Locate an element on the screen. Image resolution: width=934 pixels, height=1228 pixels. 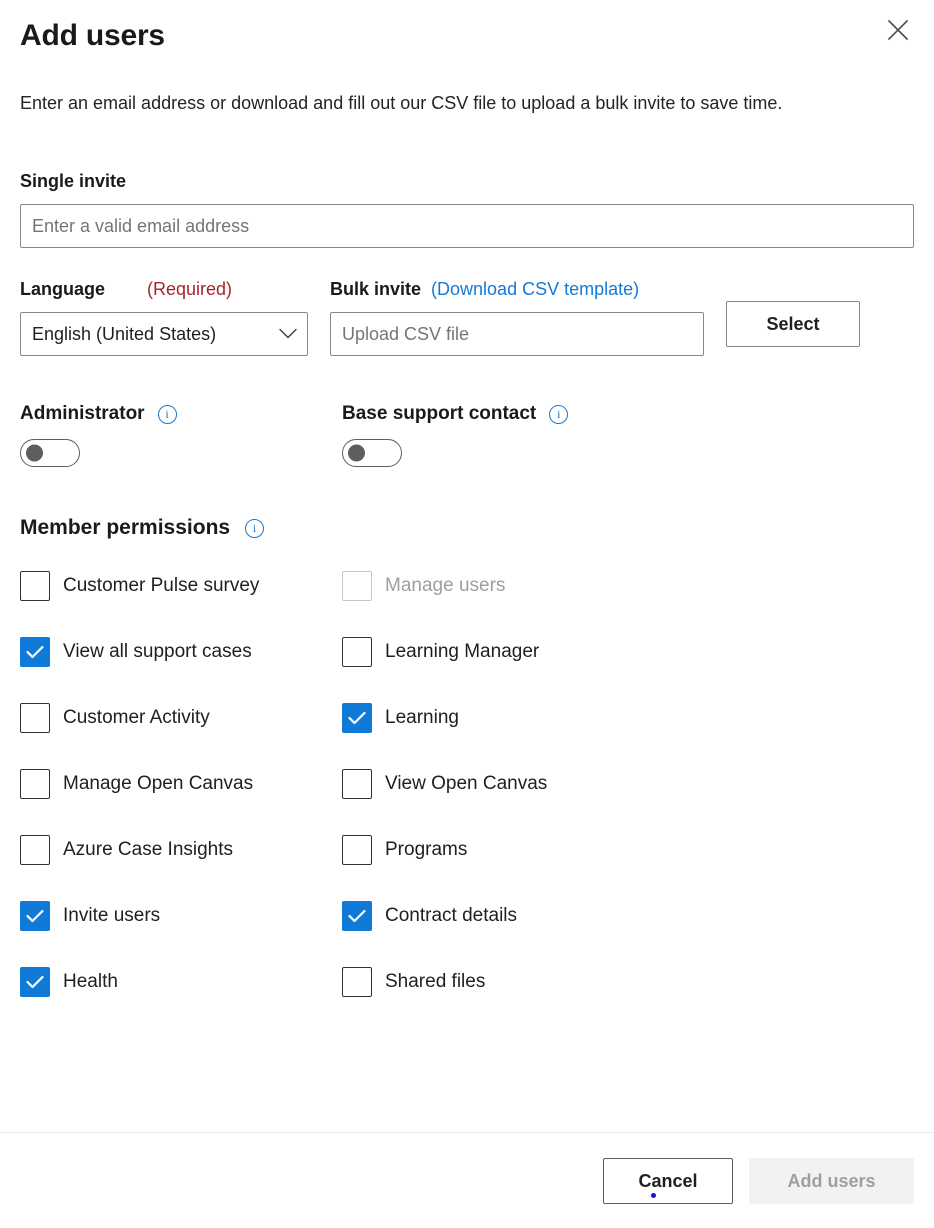
administrator-label-line: Administrator i is located at coordinates (181, 414).